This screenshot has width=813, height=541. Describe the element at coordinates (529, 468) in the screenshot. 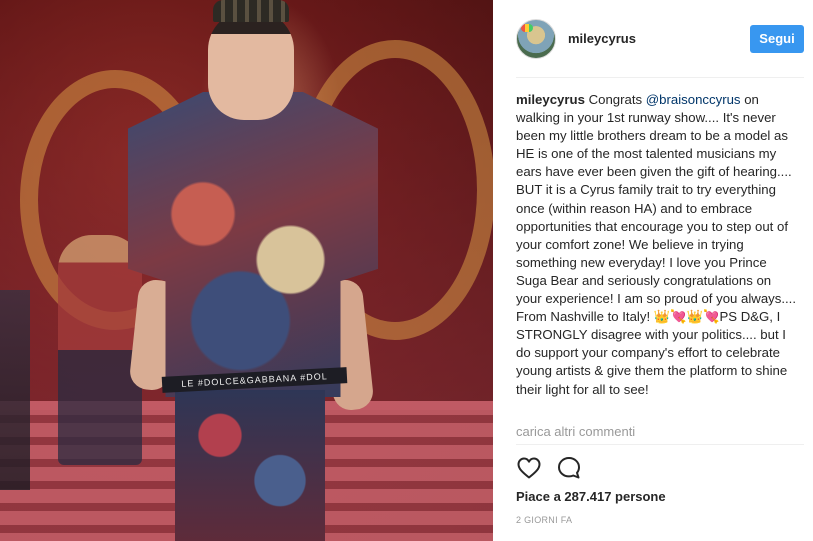

I see `heart-icon` at that location.